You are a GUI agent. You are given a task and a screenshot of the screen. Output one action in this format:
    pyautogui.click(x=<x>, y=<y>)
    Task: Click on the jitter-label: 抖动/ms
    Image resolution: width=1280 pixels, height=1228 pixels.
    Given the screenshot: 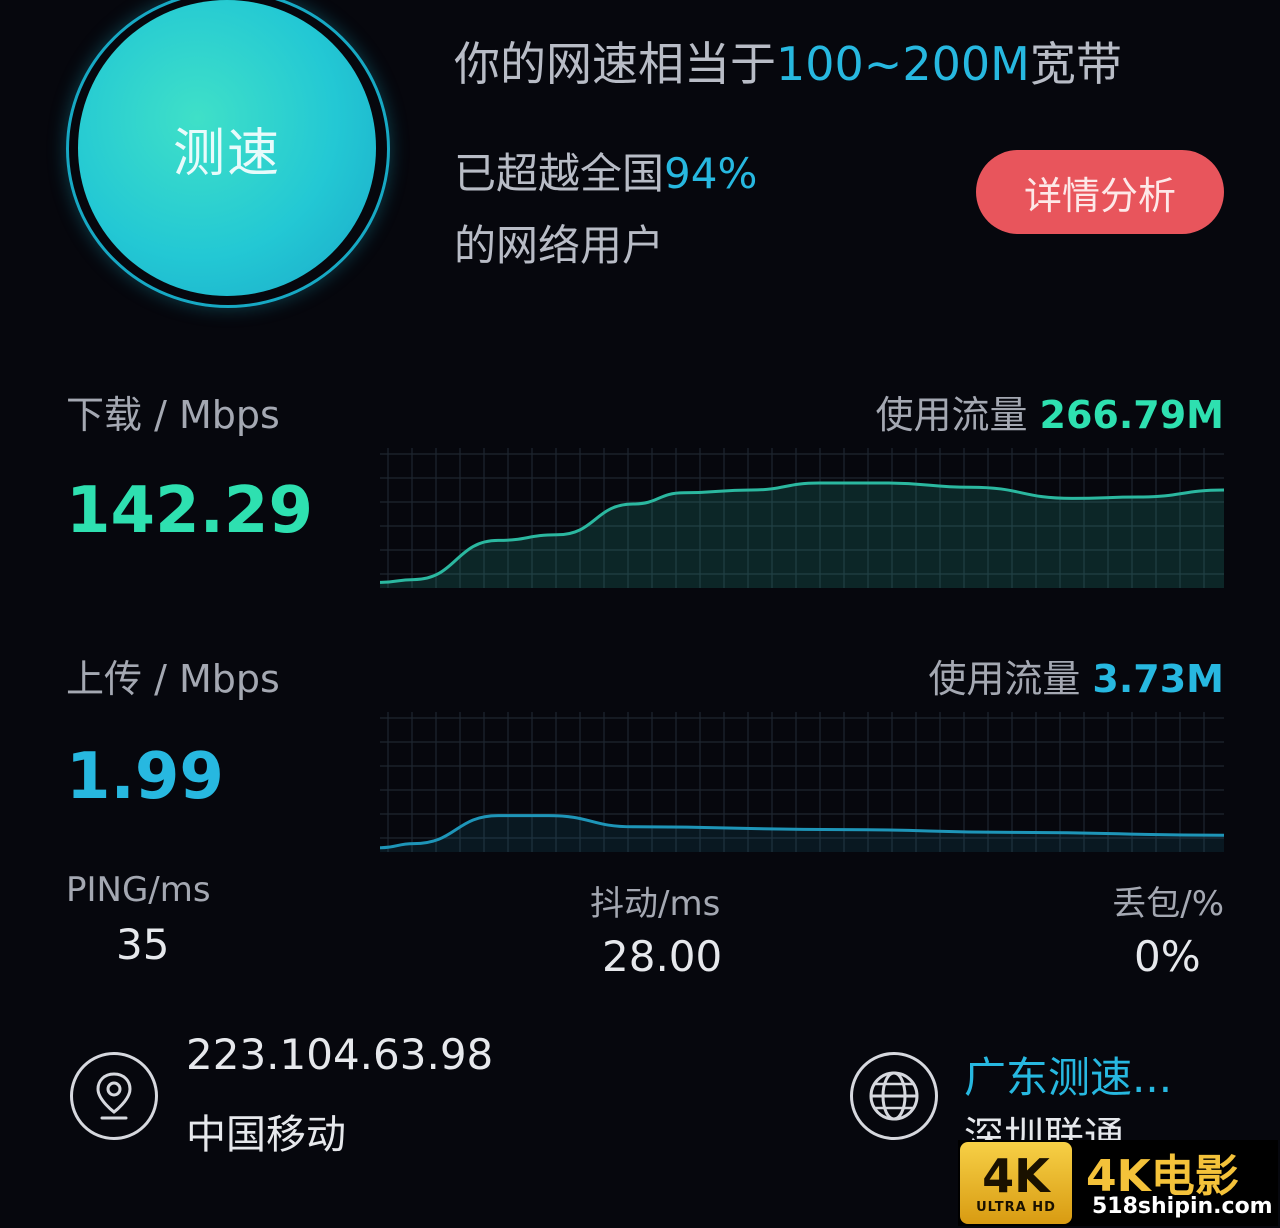 What is the action you would take?
    pyautogui.click(x=655, y=904)
    